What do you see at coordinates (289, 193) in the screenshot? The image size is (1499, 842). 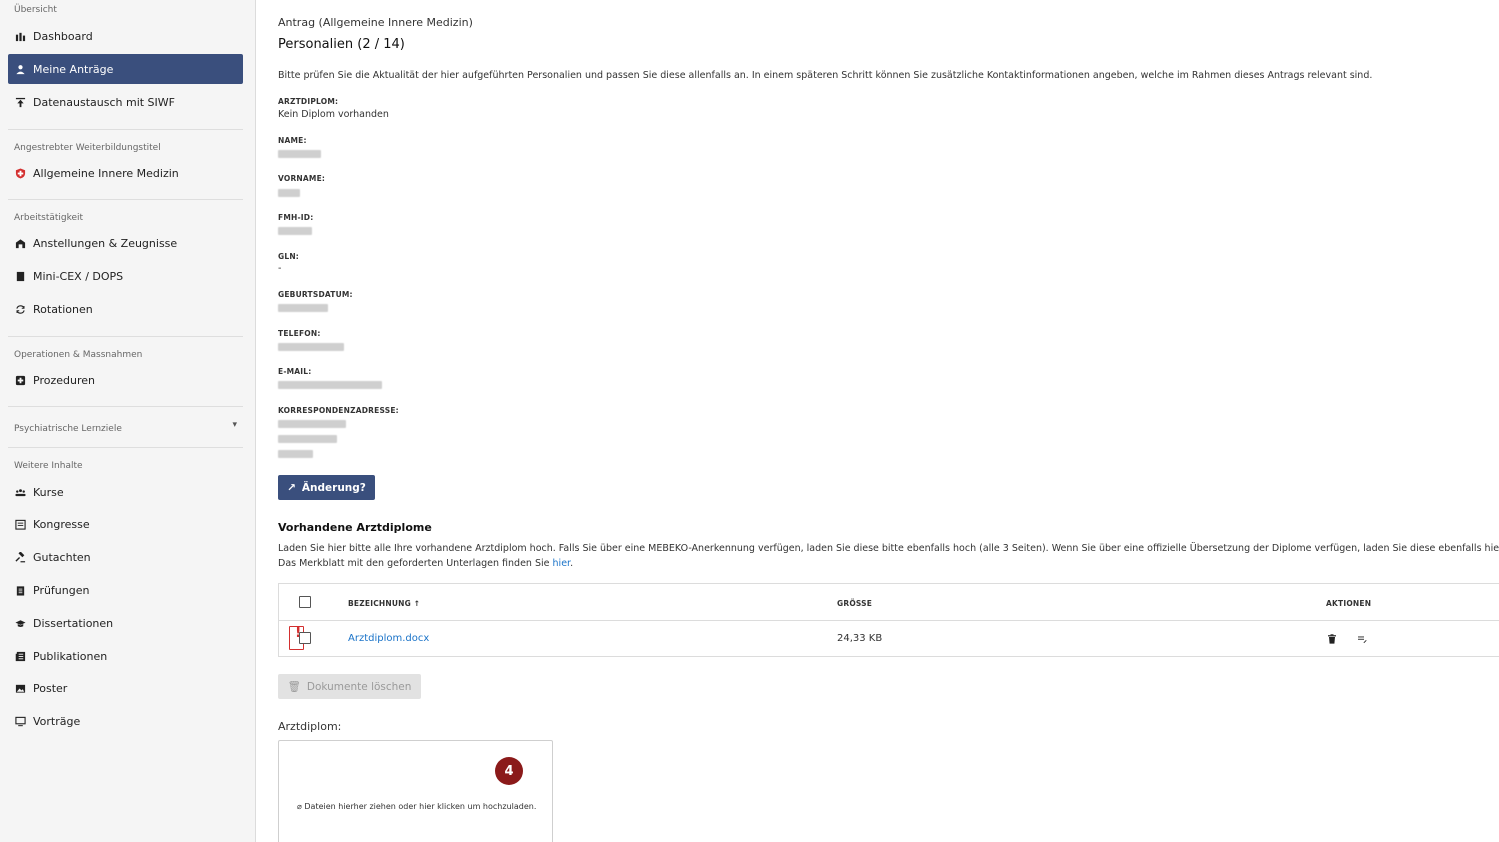 I see `redacted-vorname` at bounding box center [289, 193].